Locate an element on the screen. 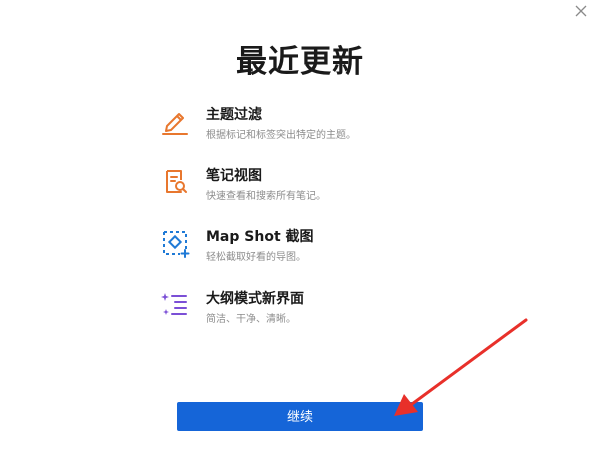 The height and width of the screenshot is (453, 600). feature-title: 主题过滤 is located at coordinates (234, 115).